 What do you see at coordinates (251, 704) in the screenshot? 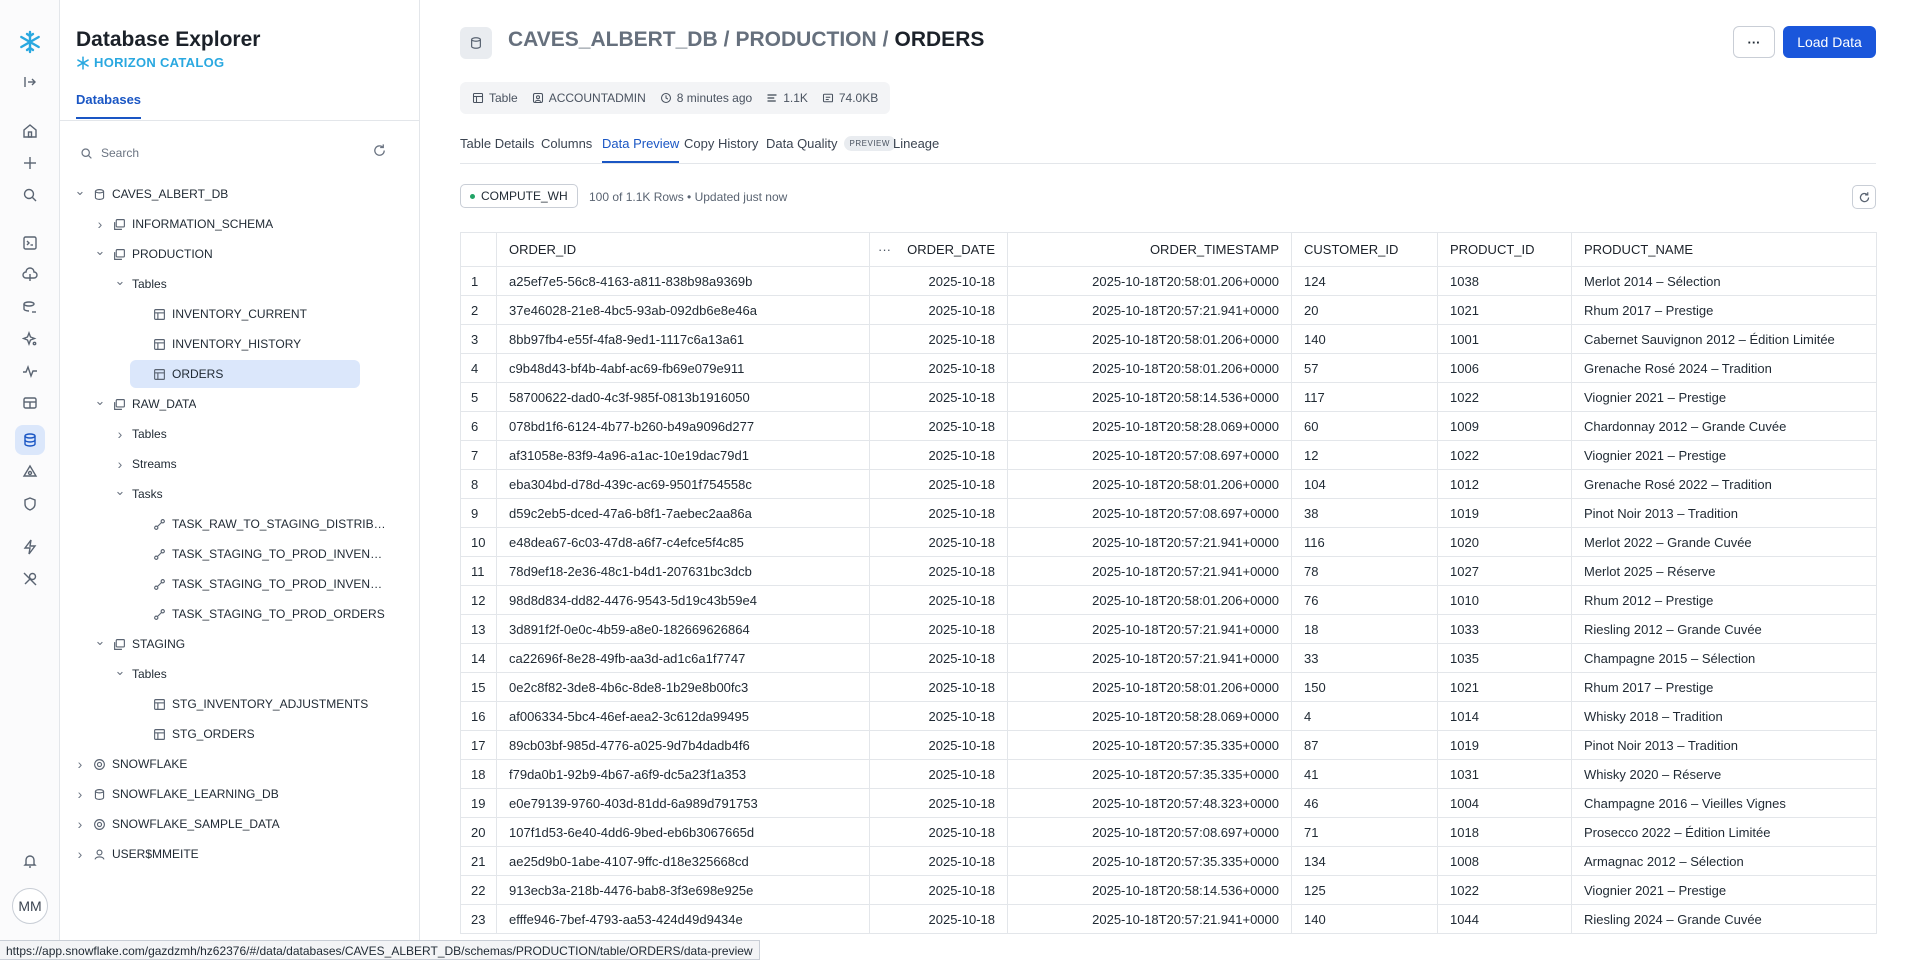
I see `tree-node: STG_INVENTORY_ADJUSTMENTS` at bounding box center [251, 704].